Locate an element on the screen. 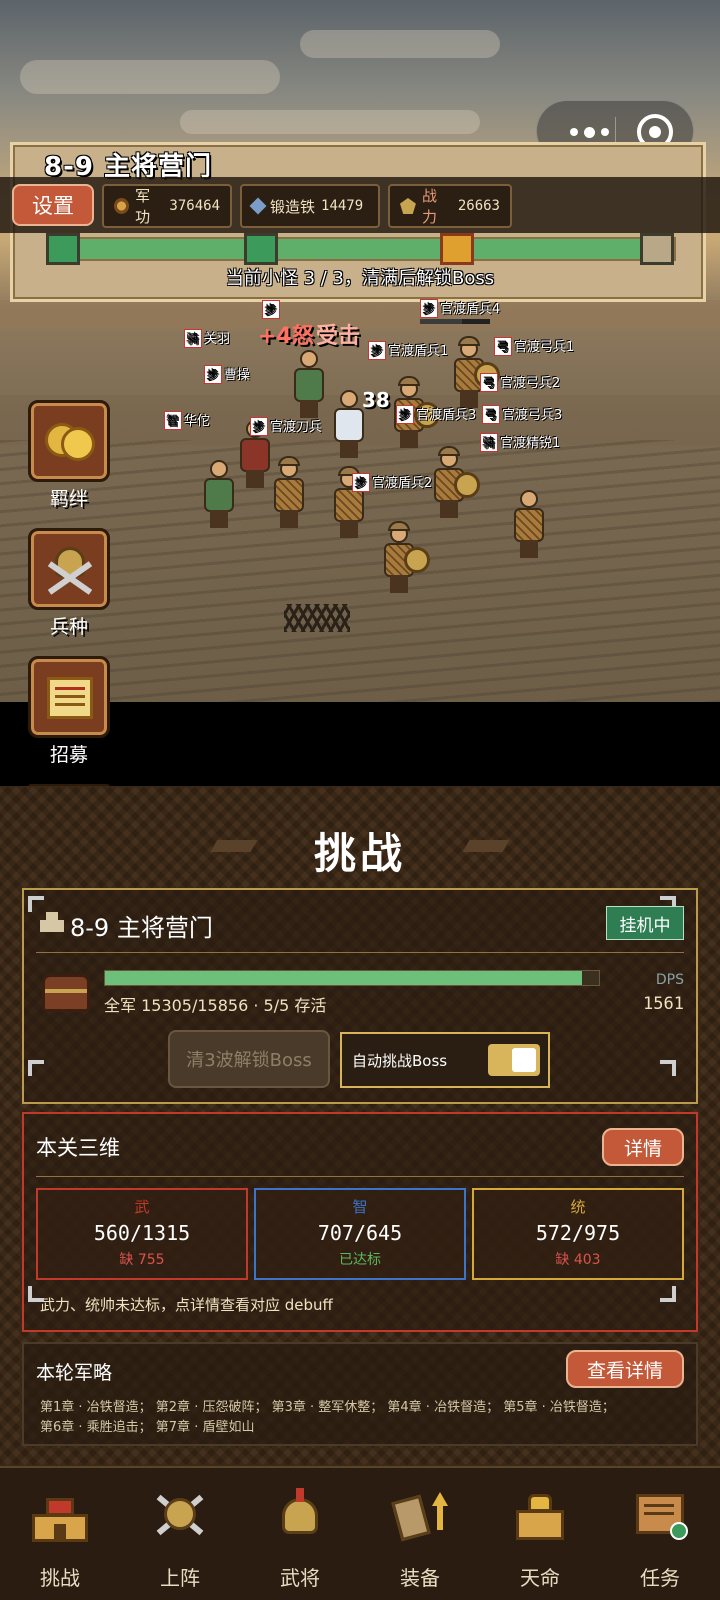 Image resolution: width=720 pixels, height=1600 pixels. stats-title: 本关三维 is located at coordinates (78, 1148).